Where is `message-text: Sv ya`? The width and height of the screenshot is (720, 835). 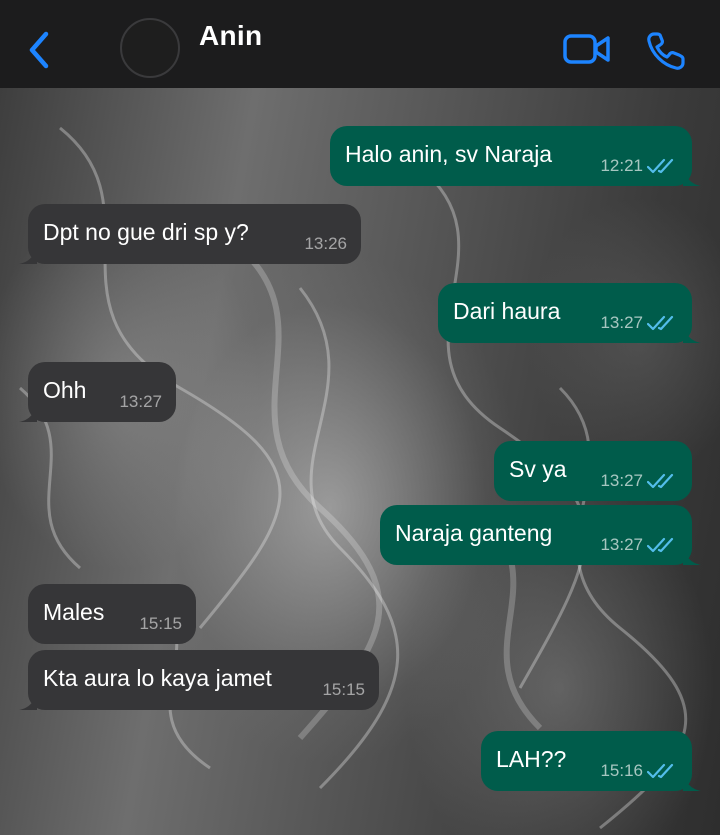 message-text: Sv ya is located at coordinates (538, 469).